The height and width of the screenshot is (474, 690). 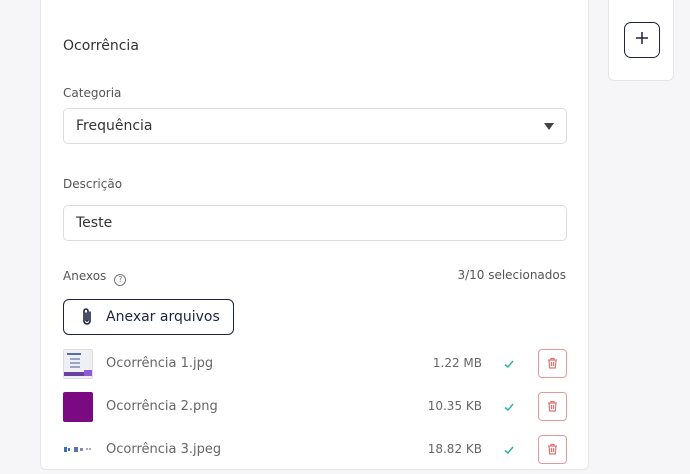 What do you see at coordinates (457, 363) in the screenshot?
I see `file-size: 1.22 MB` at bounding box center [457, 363].